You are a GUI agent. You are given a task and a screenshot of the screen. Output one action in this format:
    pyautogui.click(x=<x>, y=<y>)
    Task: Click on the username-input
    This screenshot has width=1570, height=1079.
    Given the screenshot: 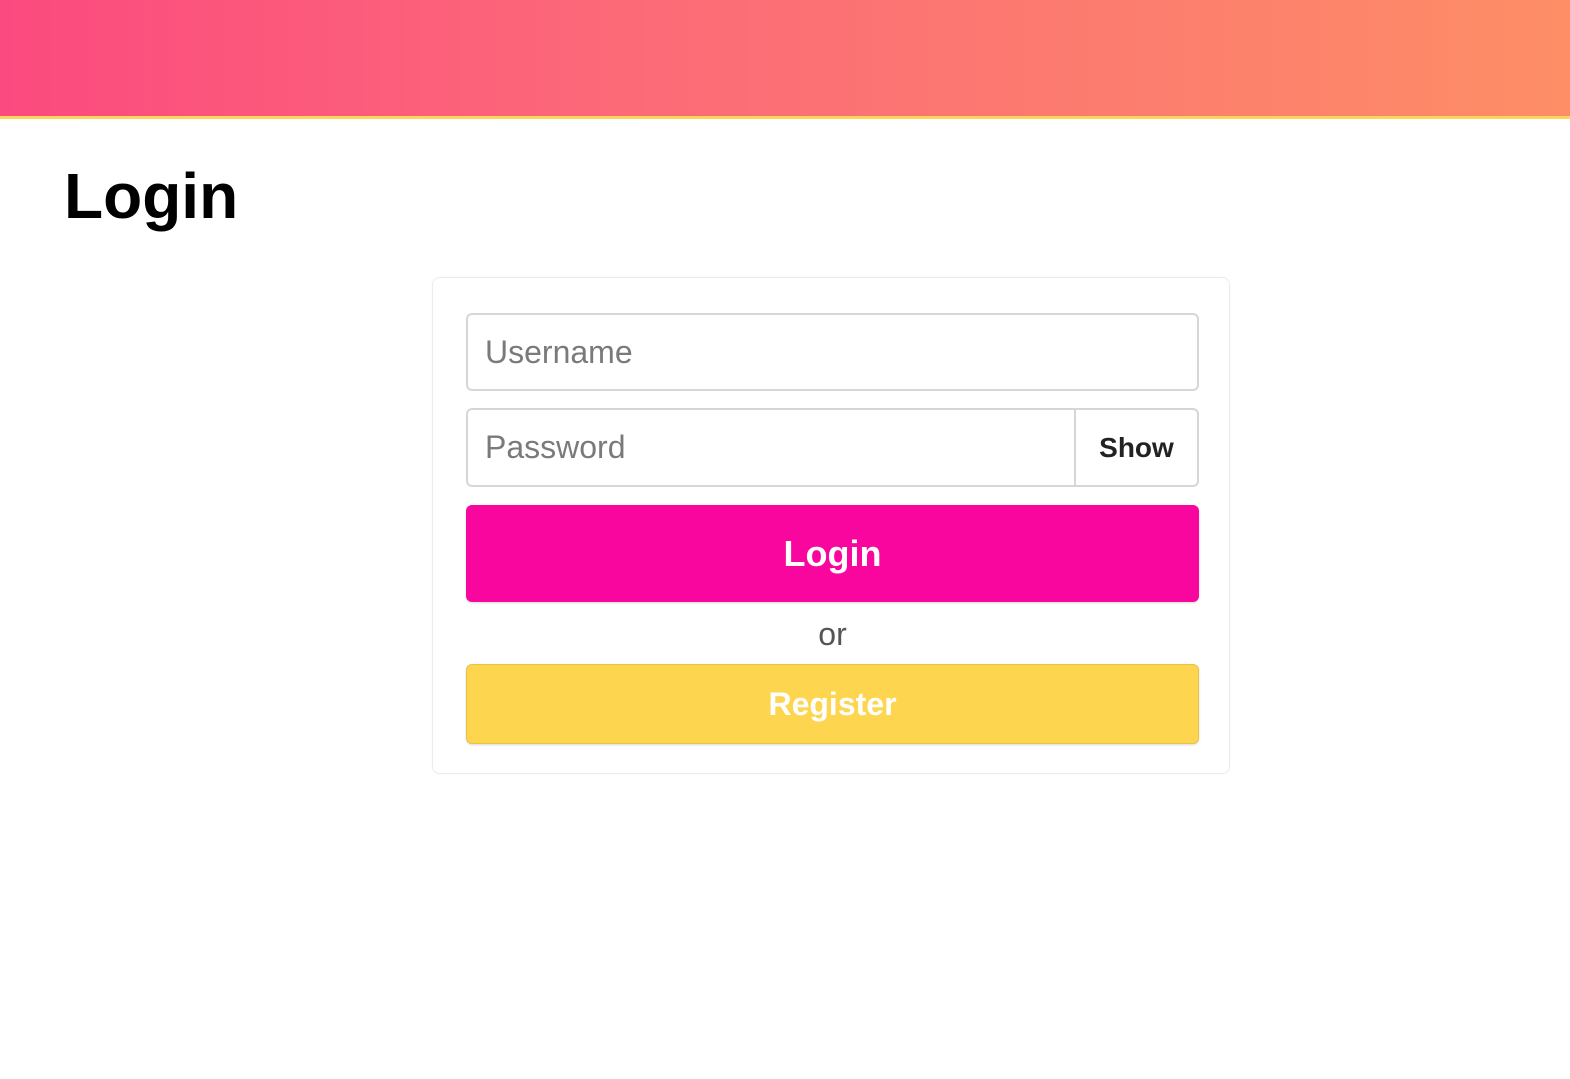 What is the action you would take?
    pyautogui.click(x=832, y=352)
    